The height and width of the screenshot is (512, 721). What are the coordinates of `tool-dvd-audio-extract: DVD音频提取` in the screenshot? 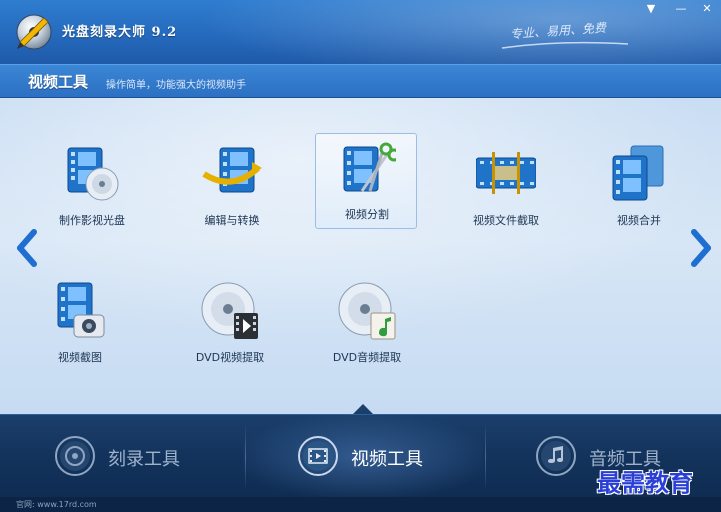 It's located at (367, 325).